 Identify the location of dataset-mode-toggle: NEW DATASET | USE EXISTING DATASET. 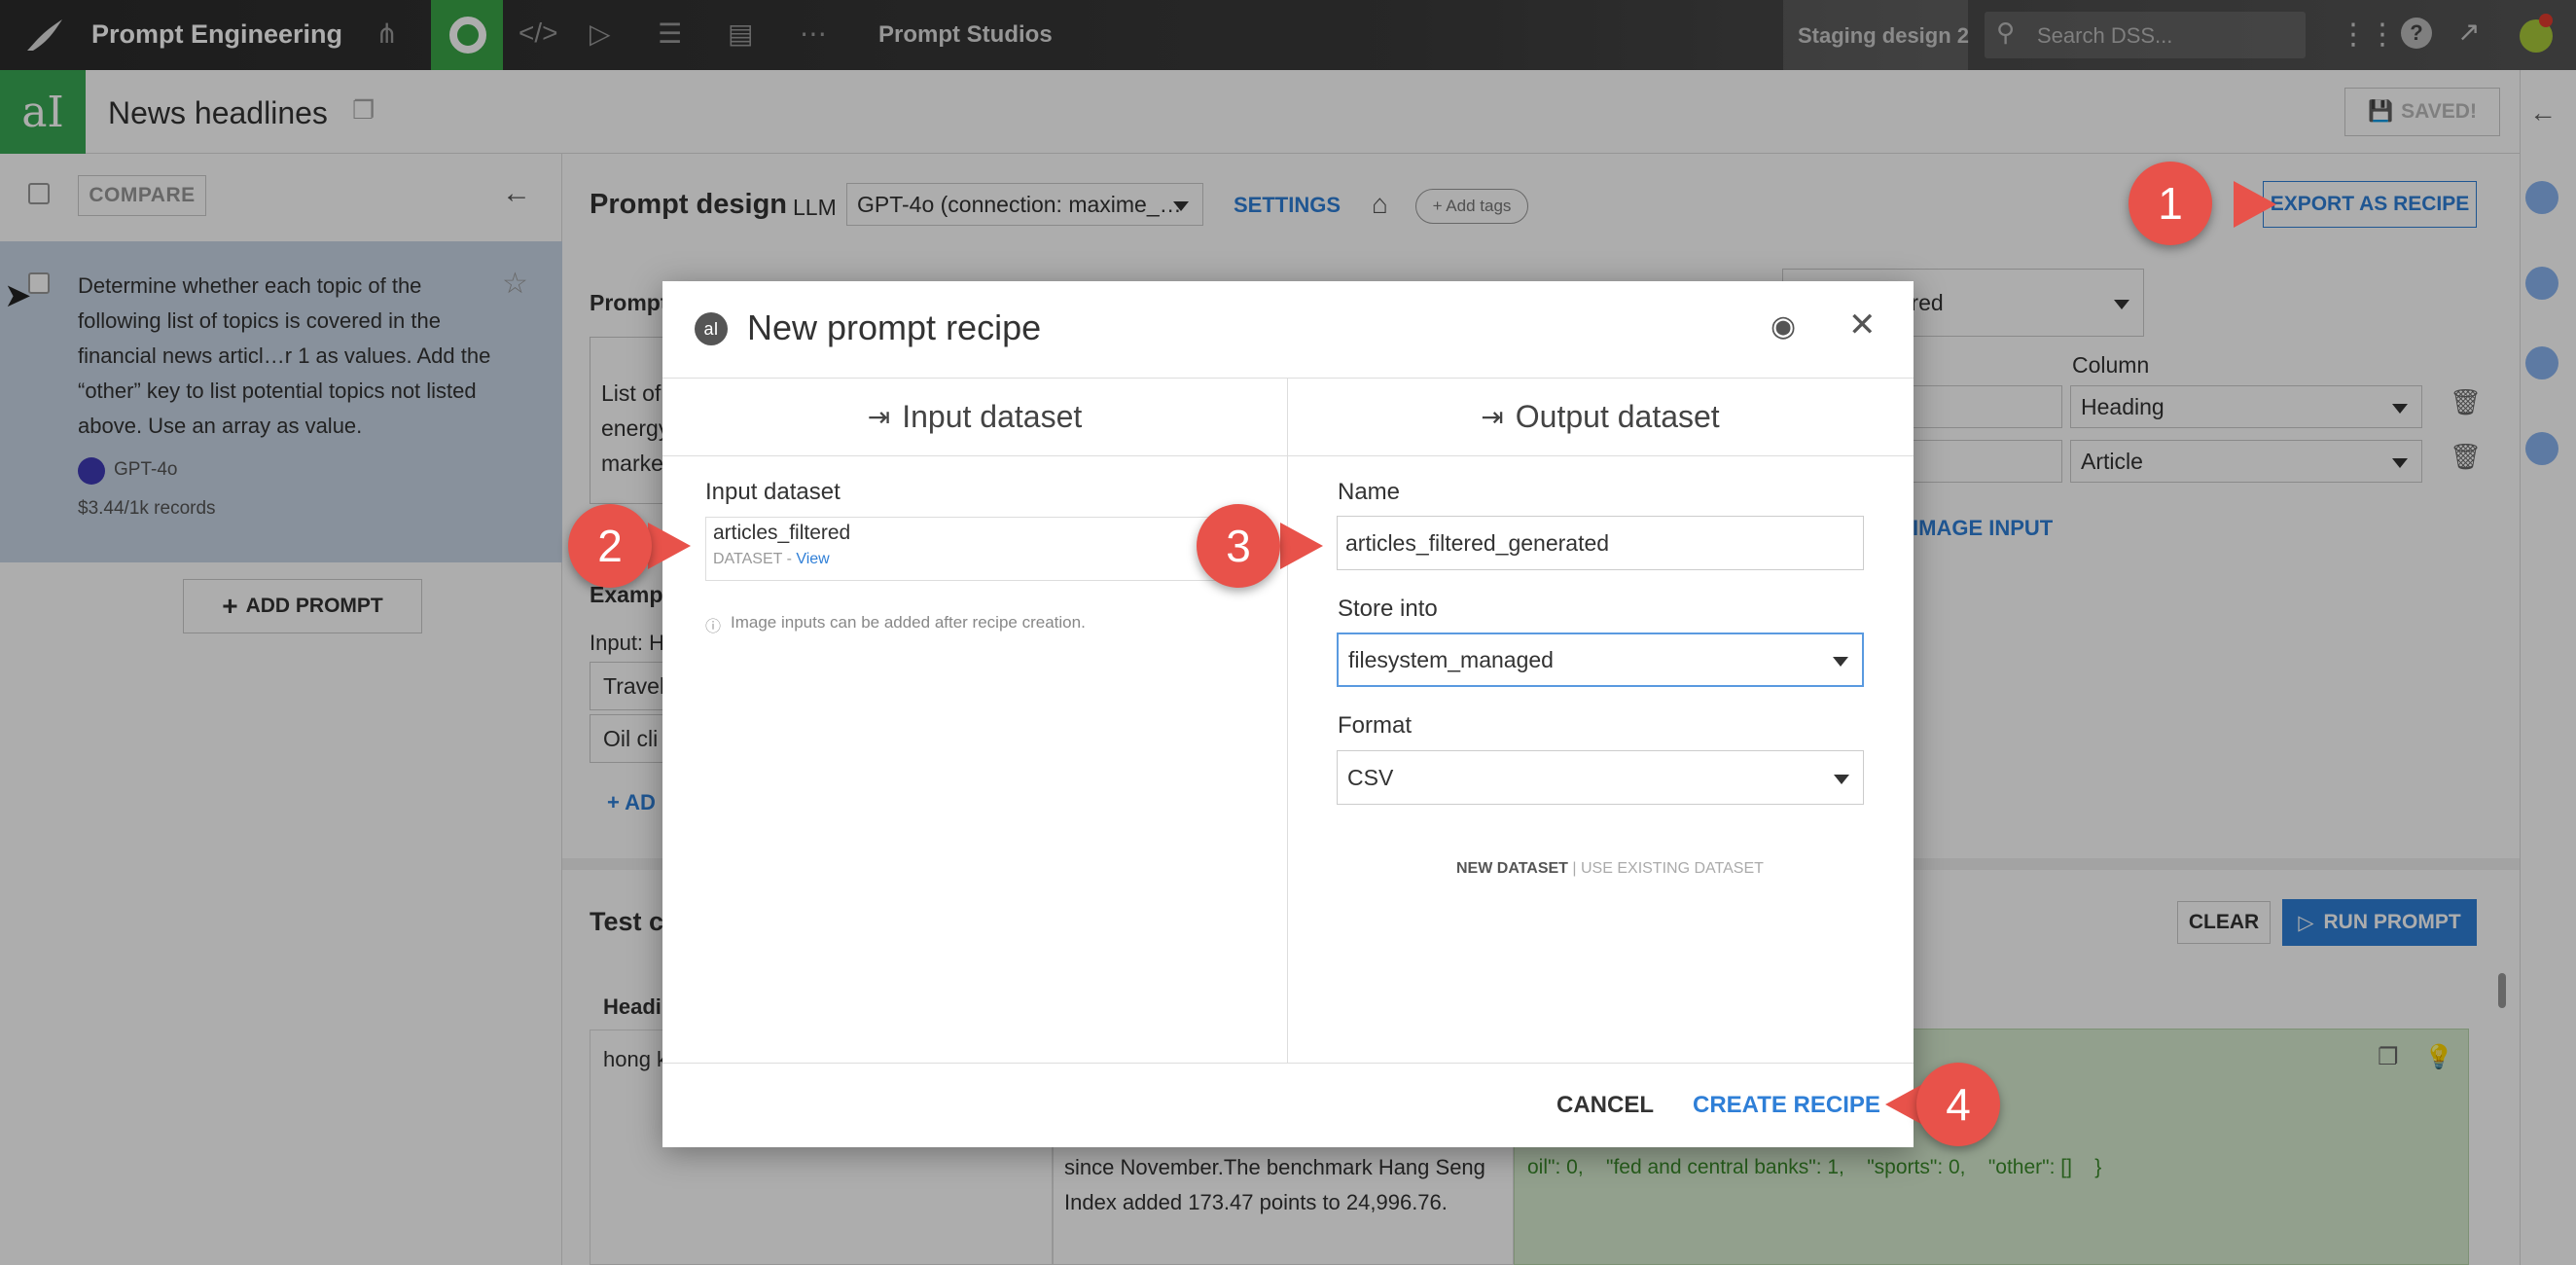
(1610, 868).